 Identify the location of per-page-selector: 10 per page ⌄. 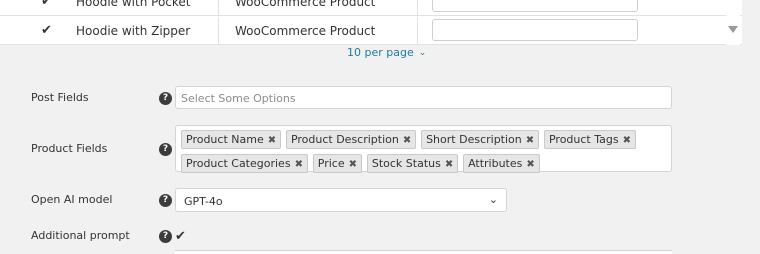
(386, 52).